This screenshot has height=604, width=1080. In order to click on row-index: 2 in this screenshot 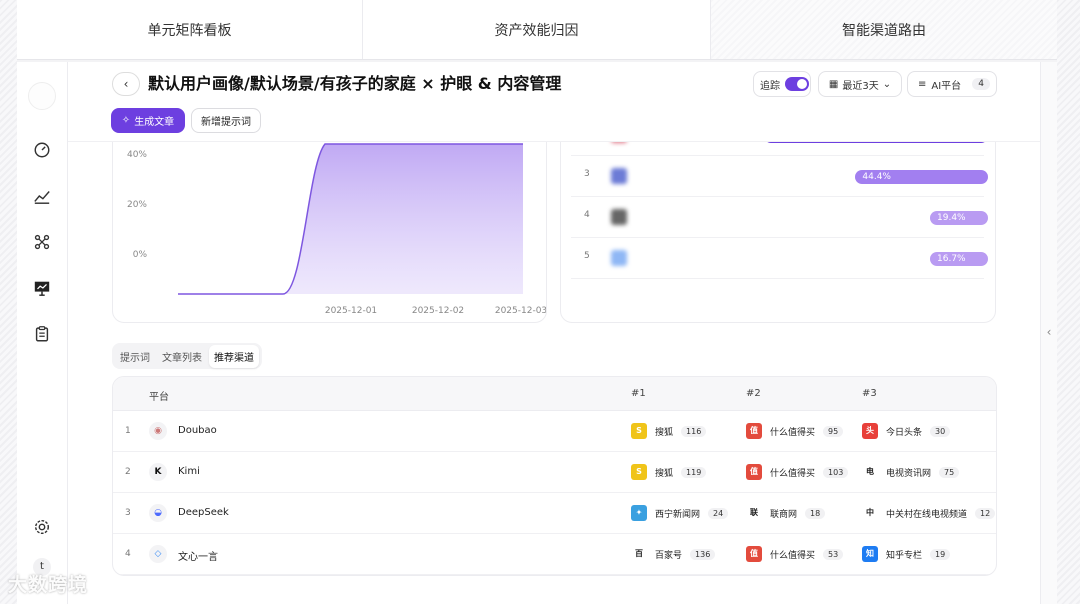, I will do `click(128, 472)`.